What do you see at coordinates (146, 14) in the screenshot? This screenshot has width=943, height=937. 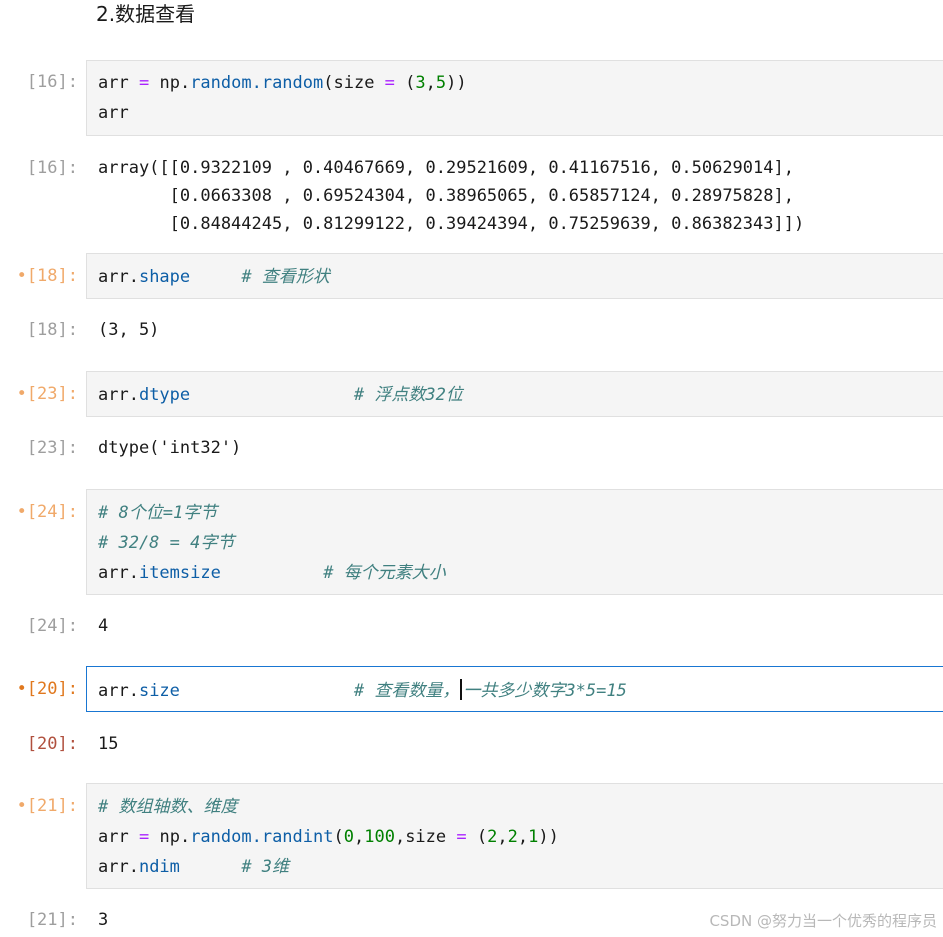 I see `section-heading: 2.数据查看` at bounding box center [146, 14].